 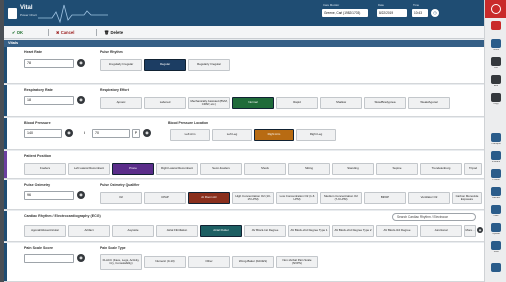 I want to click on spo2-high-concentration: High Concentration O2 (10-15 LPM), so click(x=253, y=198).